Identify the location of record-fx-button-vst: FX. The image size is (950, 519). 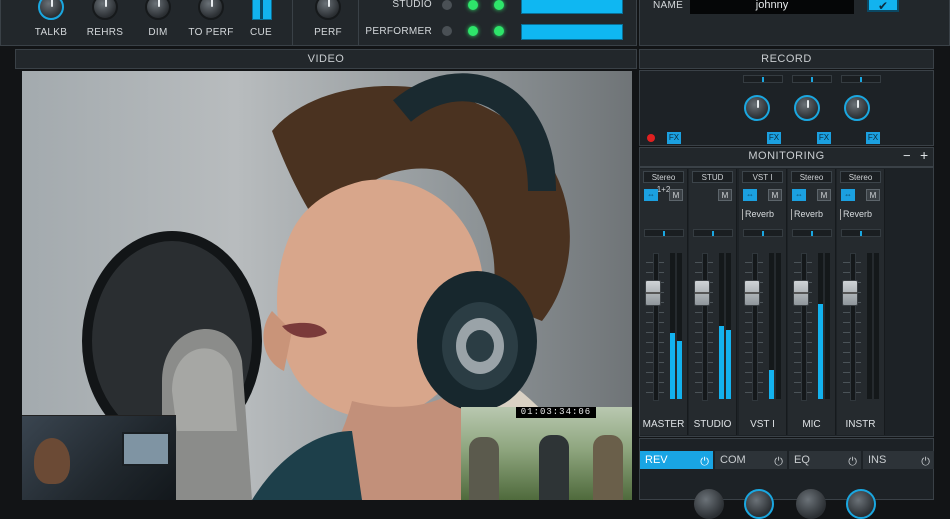
(774, 138).